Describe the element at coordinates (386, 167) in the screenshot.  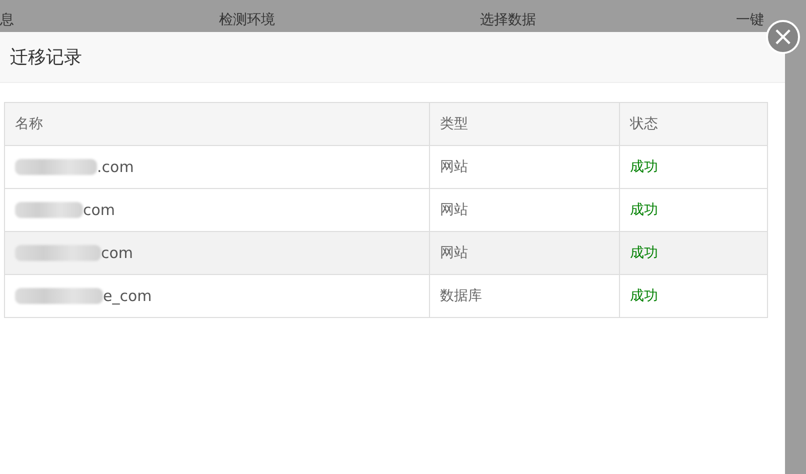
I see `table-row: .com 网站 成功` at that location.